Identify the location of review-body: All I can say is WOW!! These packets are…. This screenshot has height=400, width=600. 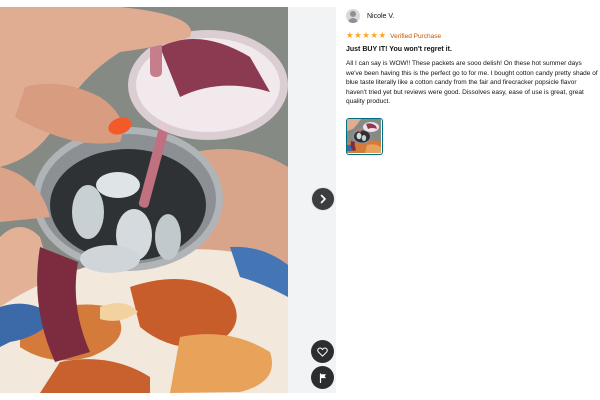
(472, 83).